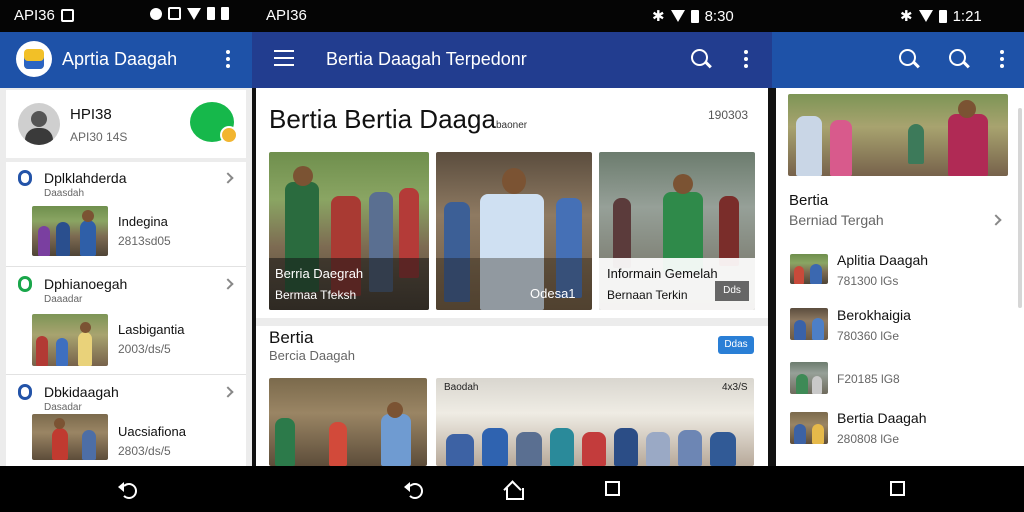  Describe the element at coordinates (34, 15) in the screenshot. I see `api-label: API36` at that location.